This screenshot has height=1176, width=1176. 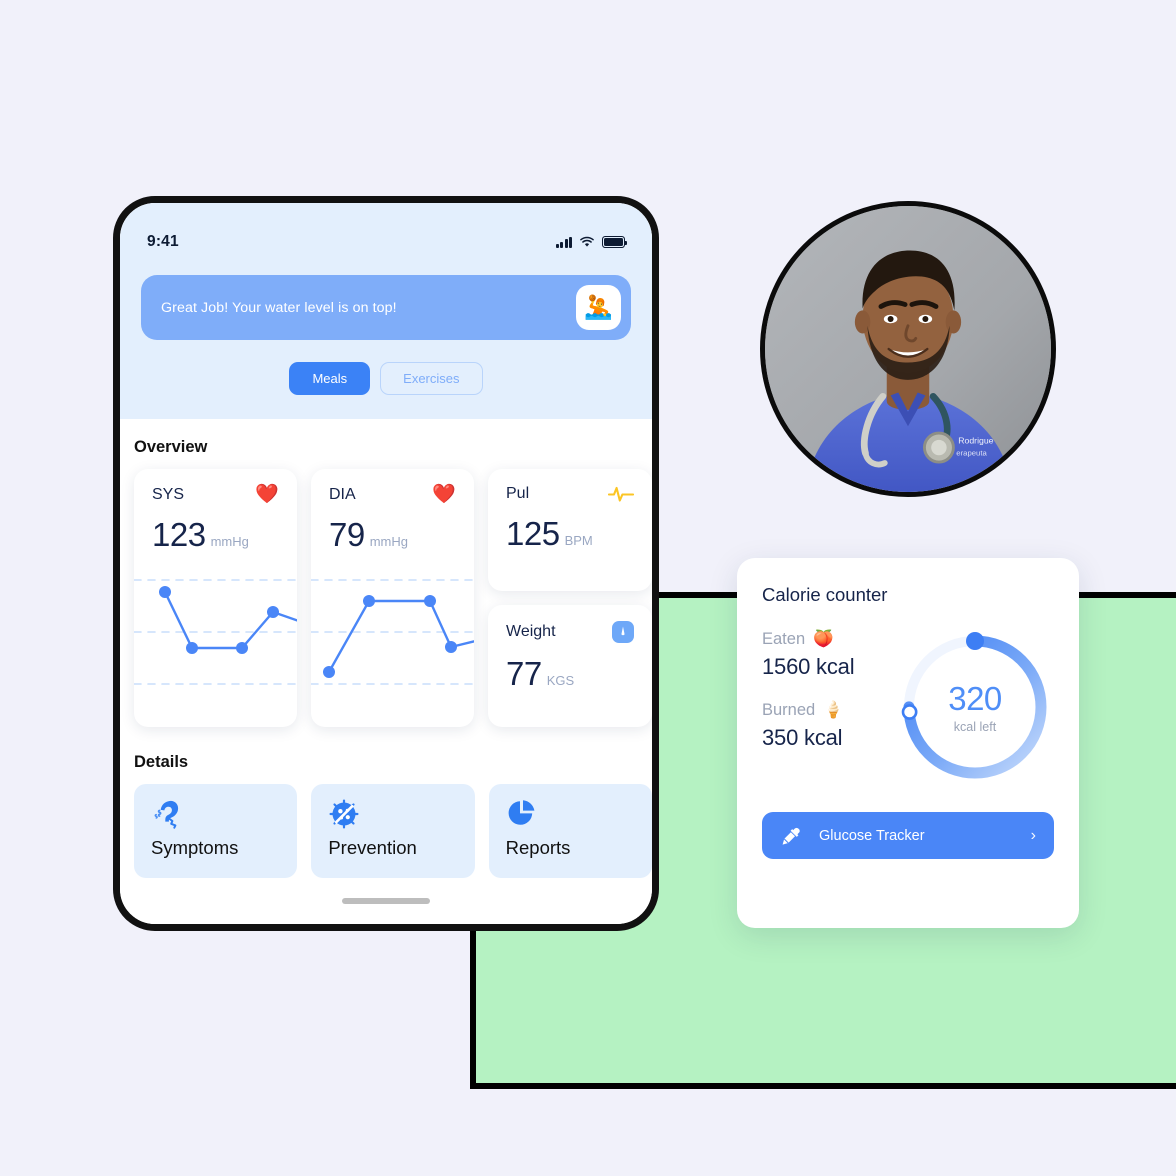 I want to click on dropper-icon, so click(x=791, y=836).